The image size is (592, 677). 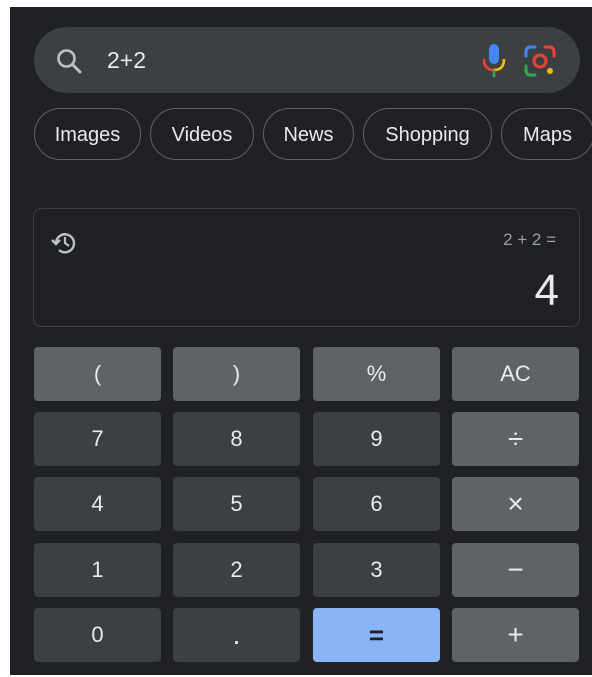 I want to click on three-button: 3, so click(x=376, y=570).